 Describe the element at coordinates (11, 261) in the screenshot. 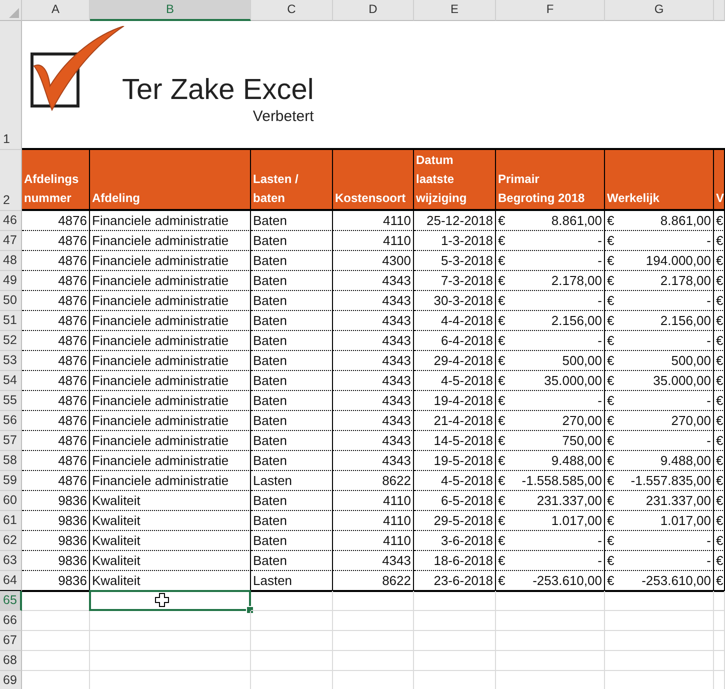

I see `row-header: 48` at that location.